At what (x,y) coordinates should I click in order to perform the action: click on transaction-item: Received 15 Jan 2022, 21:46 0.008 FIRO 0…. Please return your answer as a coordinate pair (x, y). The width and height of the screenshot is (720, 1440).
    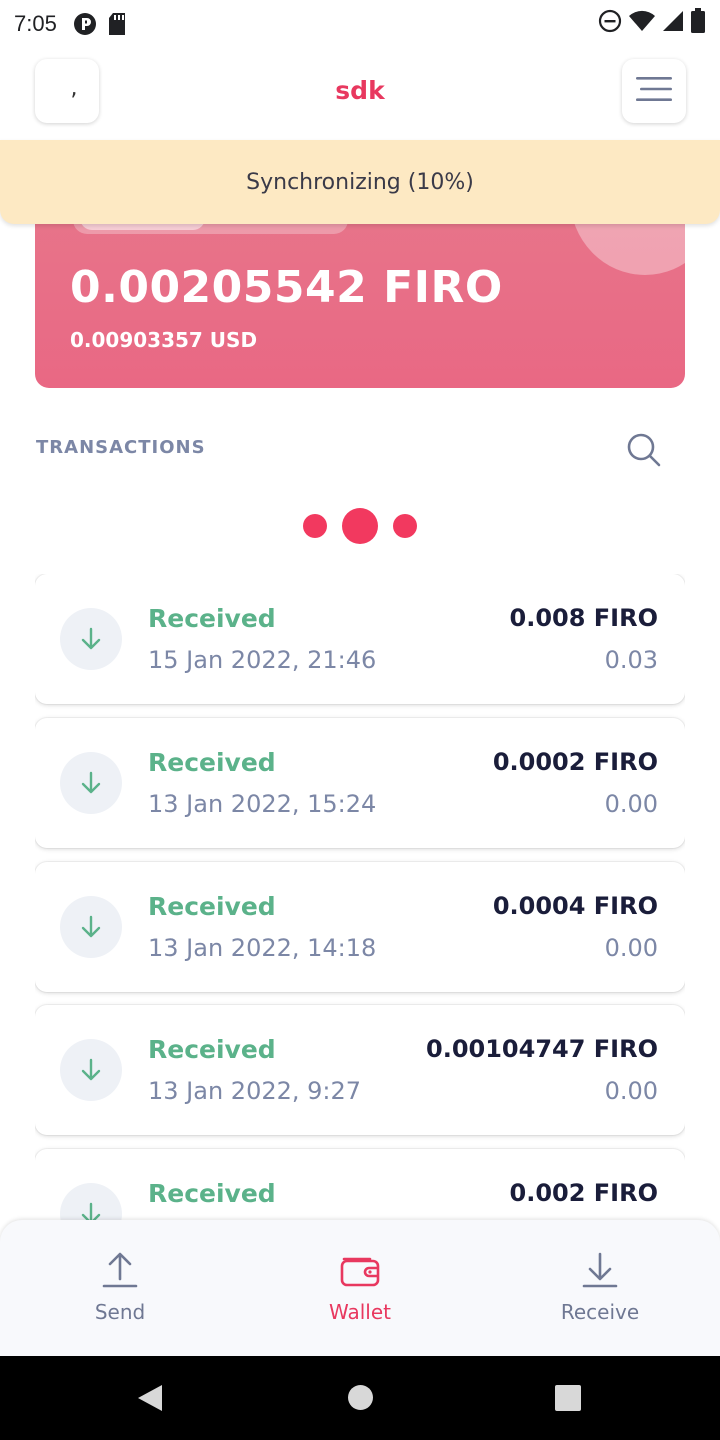
    Looking at the image, I should click on (360, 639).